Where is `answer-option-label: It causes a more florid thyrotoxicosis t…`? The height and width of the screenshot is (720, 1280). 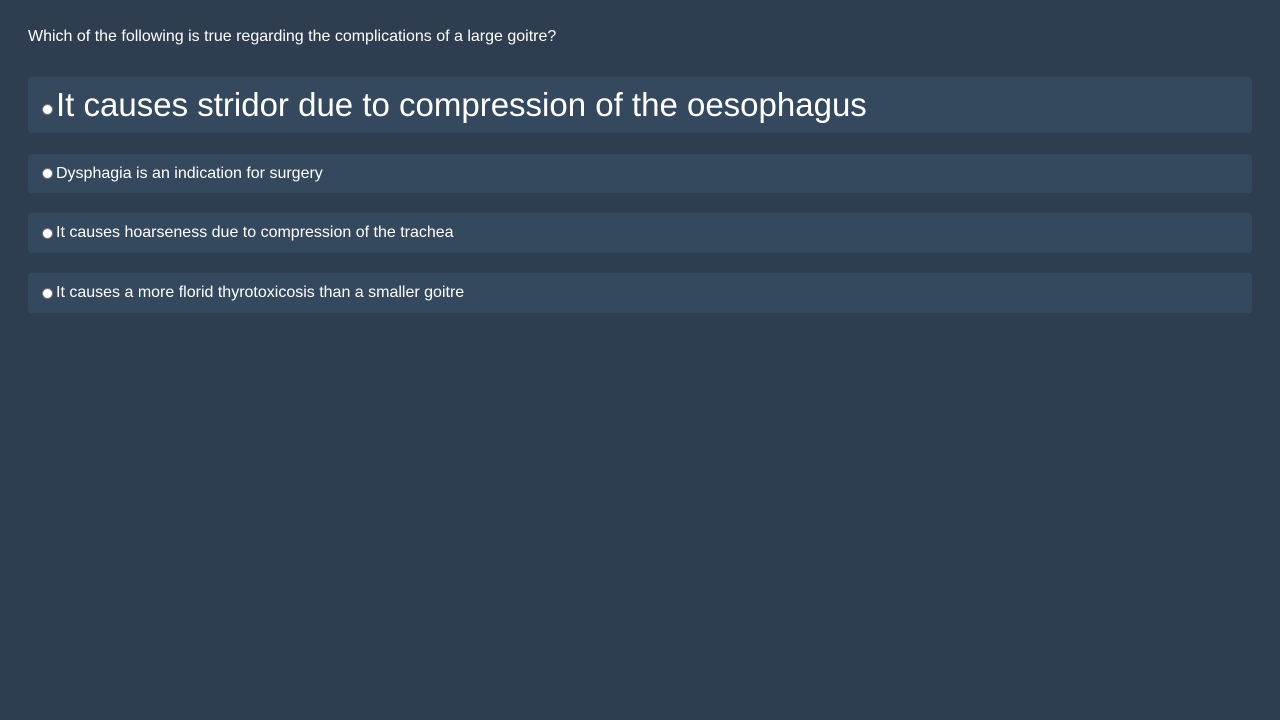
answer-option-label: It causes a more florid thyrotoxicosis t… is located at coordinates (260, 292).